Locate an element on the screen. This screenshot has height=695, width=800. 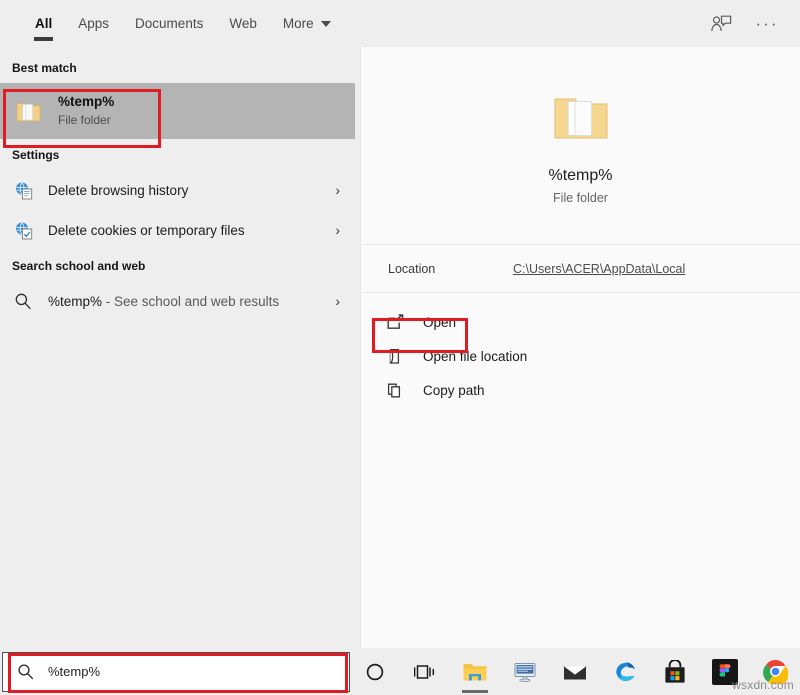
web-search-suffix: - See school and web results is located at coordinates (191, 301).